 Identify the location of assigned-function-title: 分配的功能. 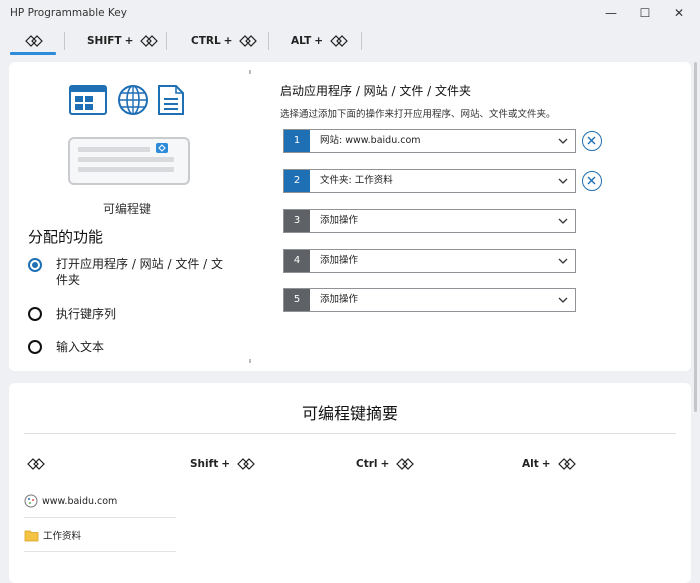
(66, 237).